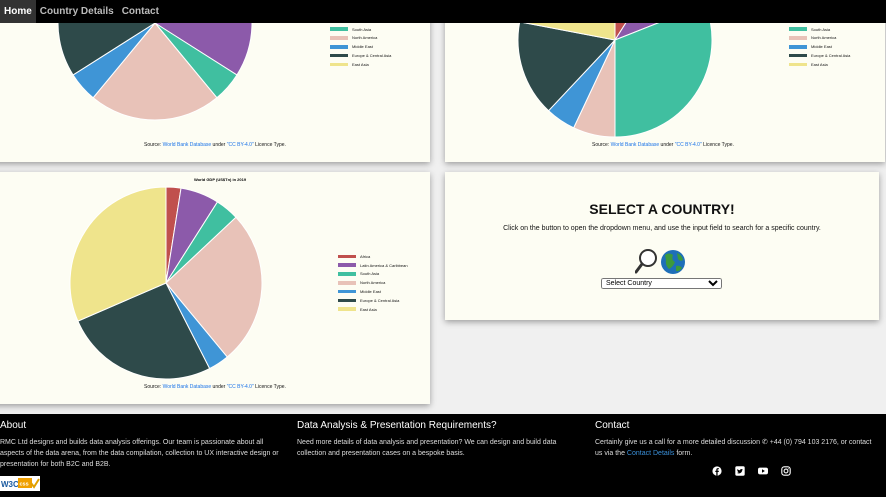 This screenshot has width=886, height=497. I want to click on select-country-title: SELECT A COUNTRY!, so click(662, 209).